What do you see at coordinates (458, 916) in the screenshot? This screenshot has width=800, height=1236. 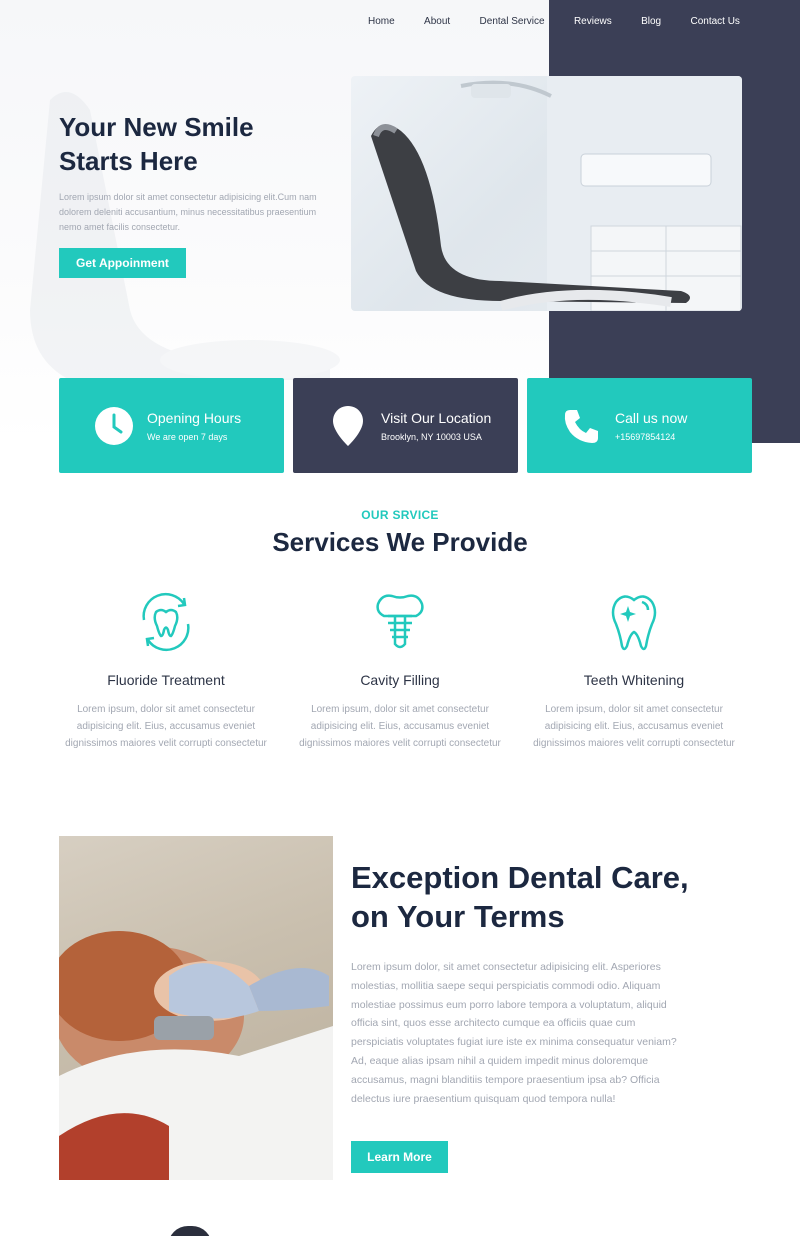 I see `care-title-line2: on Your Terms` at bounding box center [458, 916].